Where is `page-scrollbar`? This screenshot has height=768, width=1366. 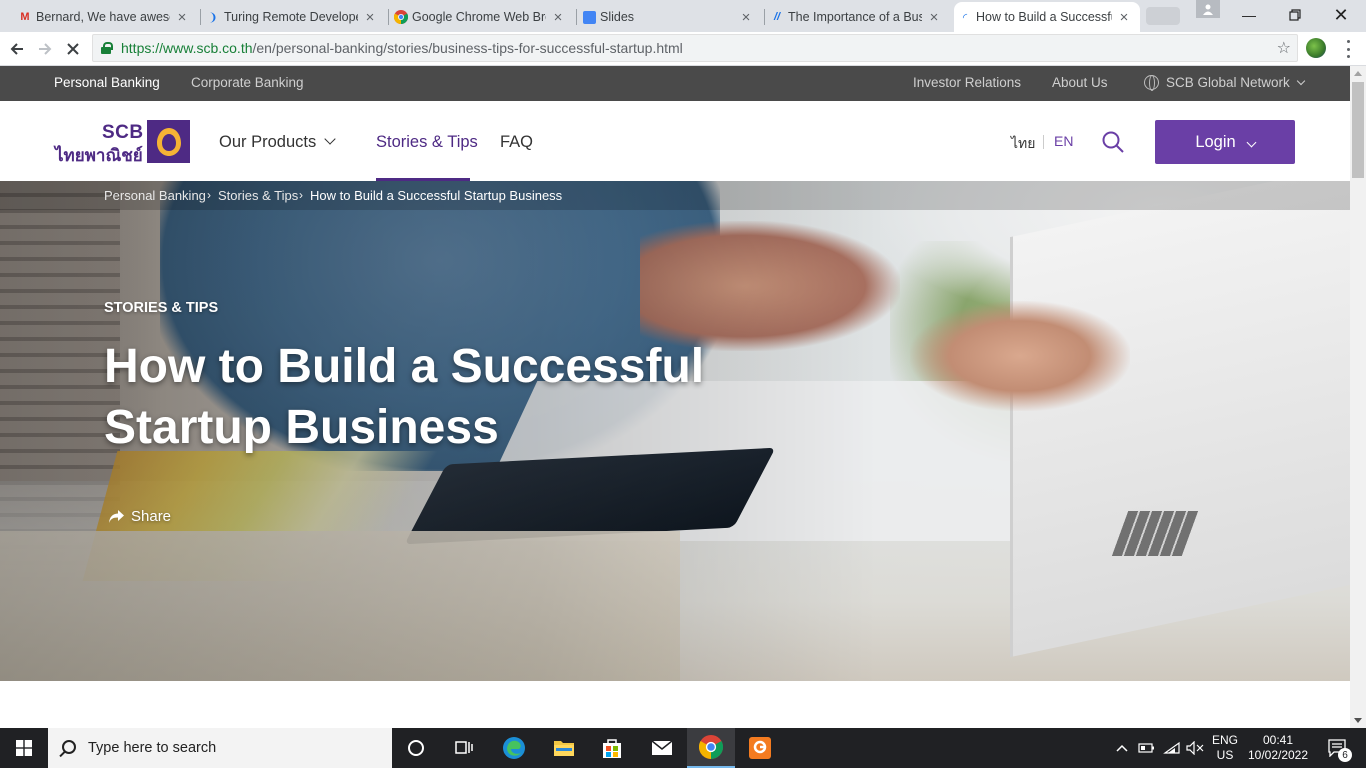
page-scrollbar is located at coordinates (1358, 397).